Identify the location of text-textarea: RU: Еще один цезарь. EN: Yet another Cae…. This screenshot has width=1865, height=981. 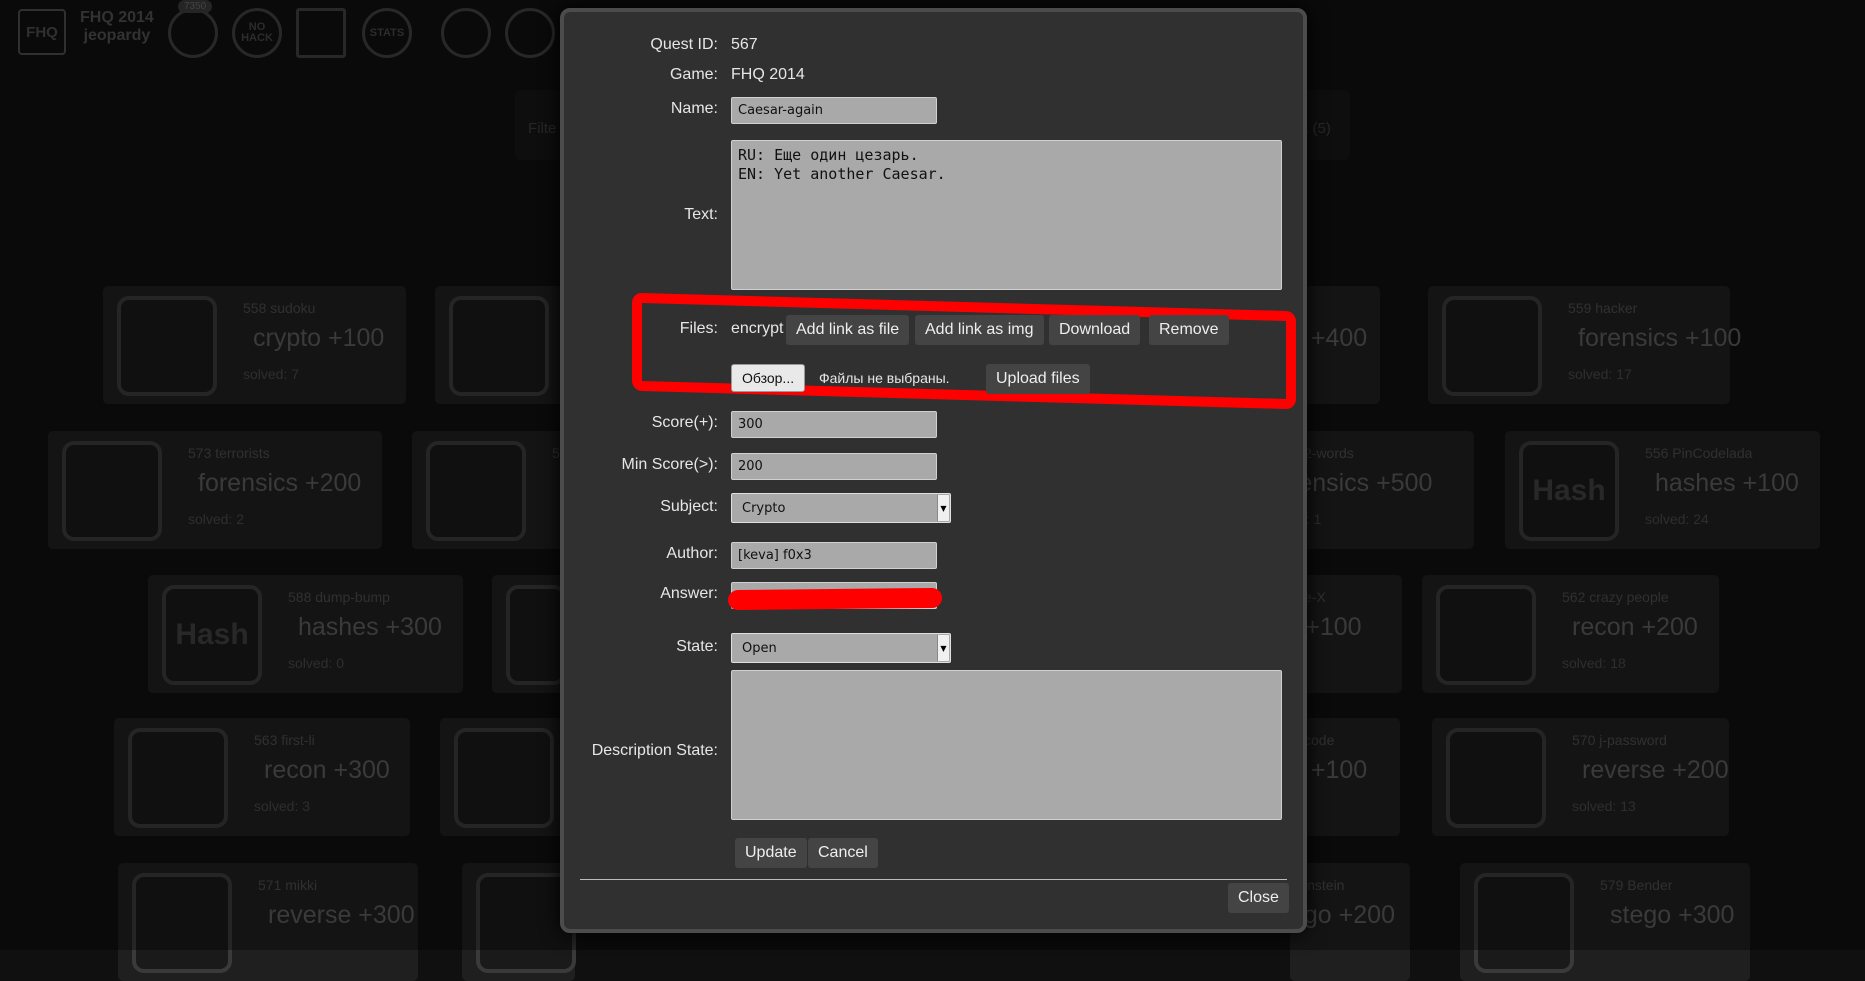
(1006, 215).